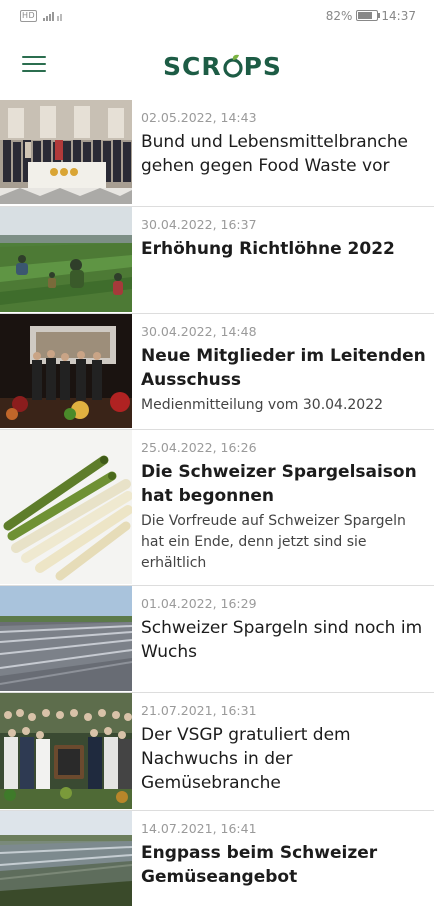 This screenshot has width=434, height=906. I want to click on hamburger-menu-button, so click(34, 65).